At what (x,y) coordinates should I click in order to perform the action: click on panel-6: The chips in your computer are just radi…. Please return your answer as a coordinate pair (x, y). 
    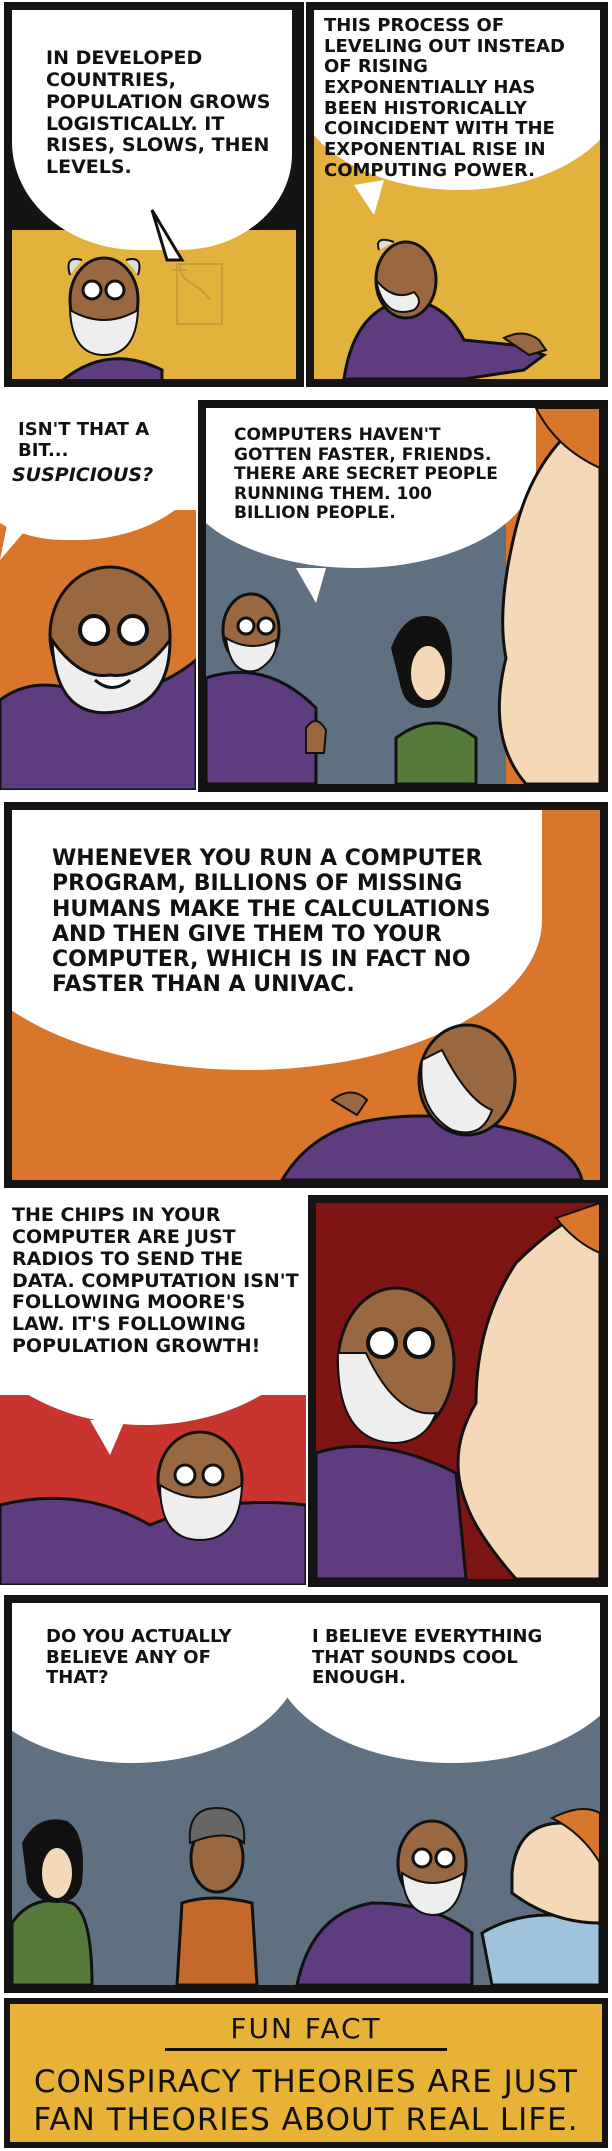
    Looking at the image, I should click on (153, 1390).